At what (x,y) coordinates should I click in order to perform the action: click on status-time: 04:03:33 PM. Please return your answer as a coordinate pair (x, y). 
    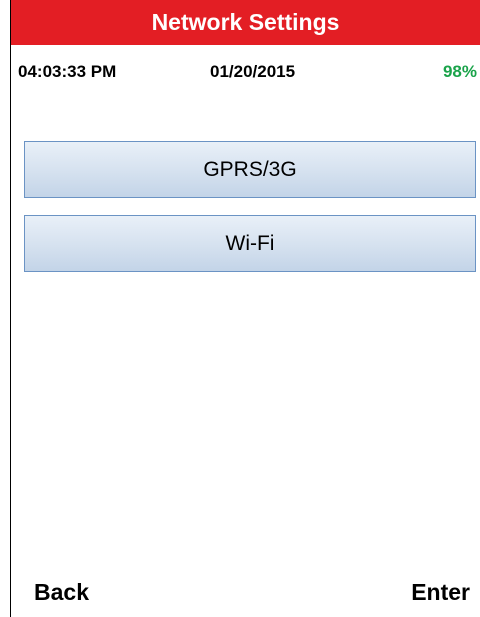
    Looking at the image, I should click on (67, 71).